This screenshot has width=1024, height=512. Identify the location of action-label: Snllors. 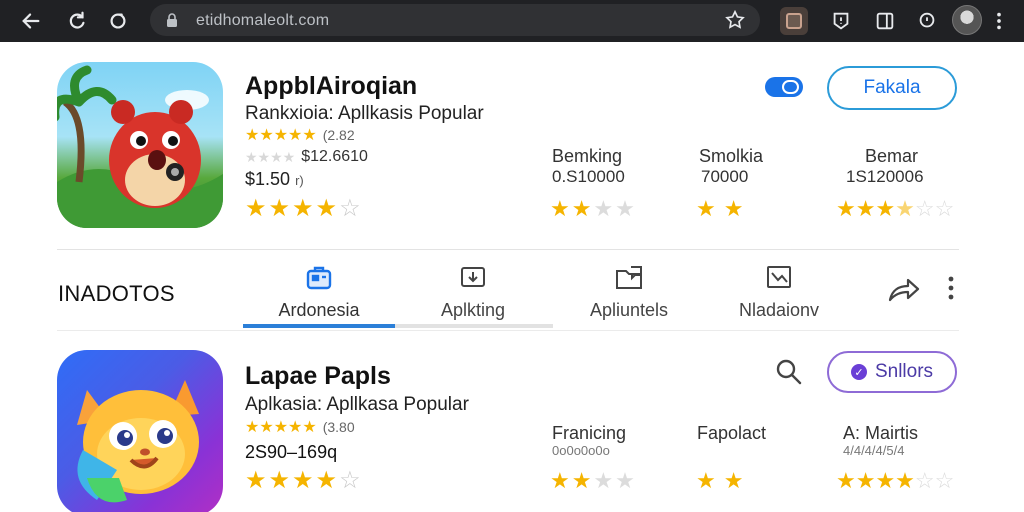
(904, 371).